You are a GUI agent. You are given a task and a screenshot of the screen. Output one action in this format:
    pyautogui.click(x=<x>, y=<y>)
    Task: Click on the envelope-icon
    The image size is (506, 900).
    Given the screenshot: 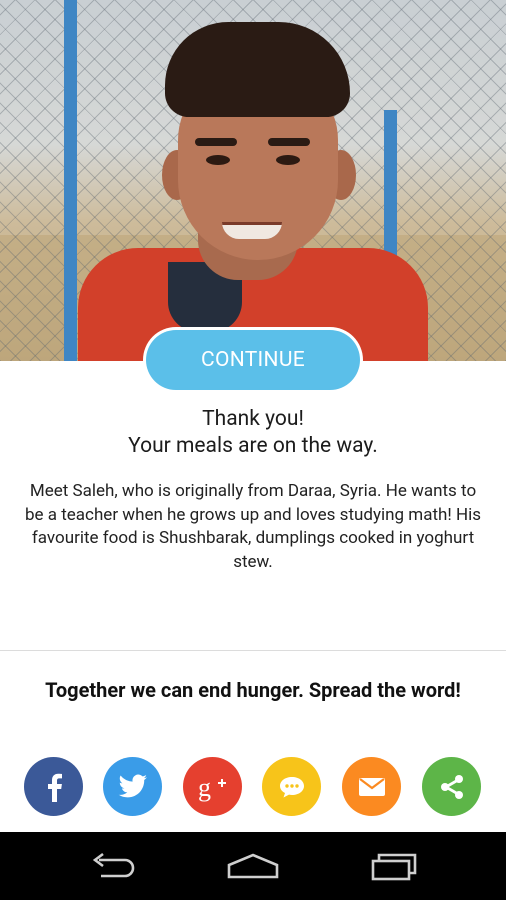 What is the action you would take?
    pyautogui.click(x=371, y=786)
    